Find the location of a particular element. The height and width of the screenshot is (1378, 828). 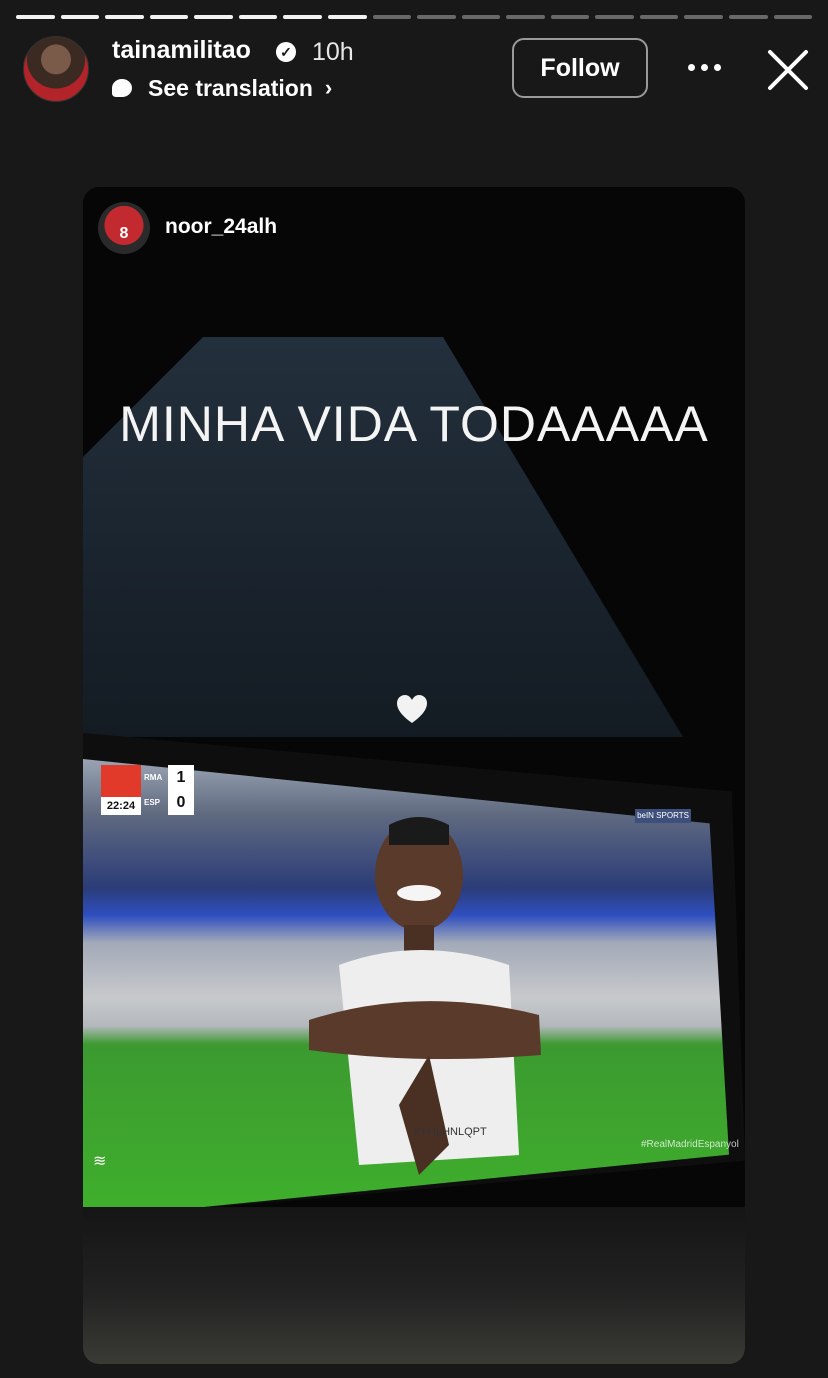

away-score: 0 is located at coordinates (181, 802).